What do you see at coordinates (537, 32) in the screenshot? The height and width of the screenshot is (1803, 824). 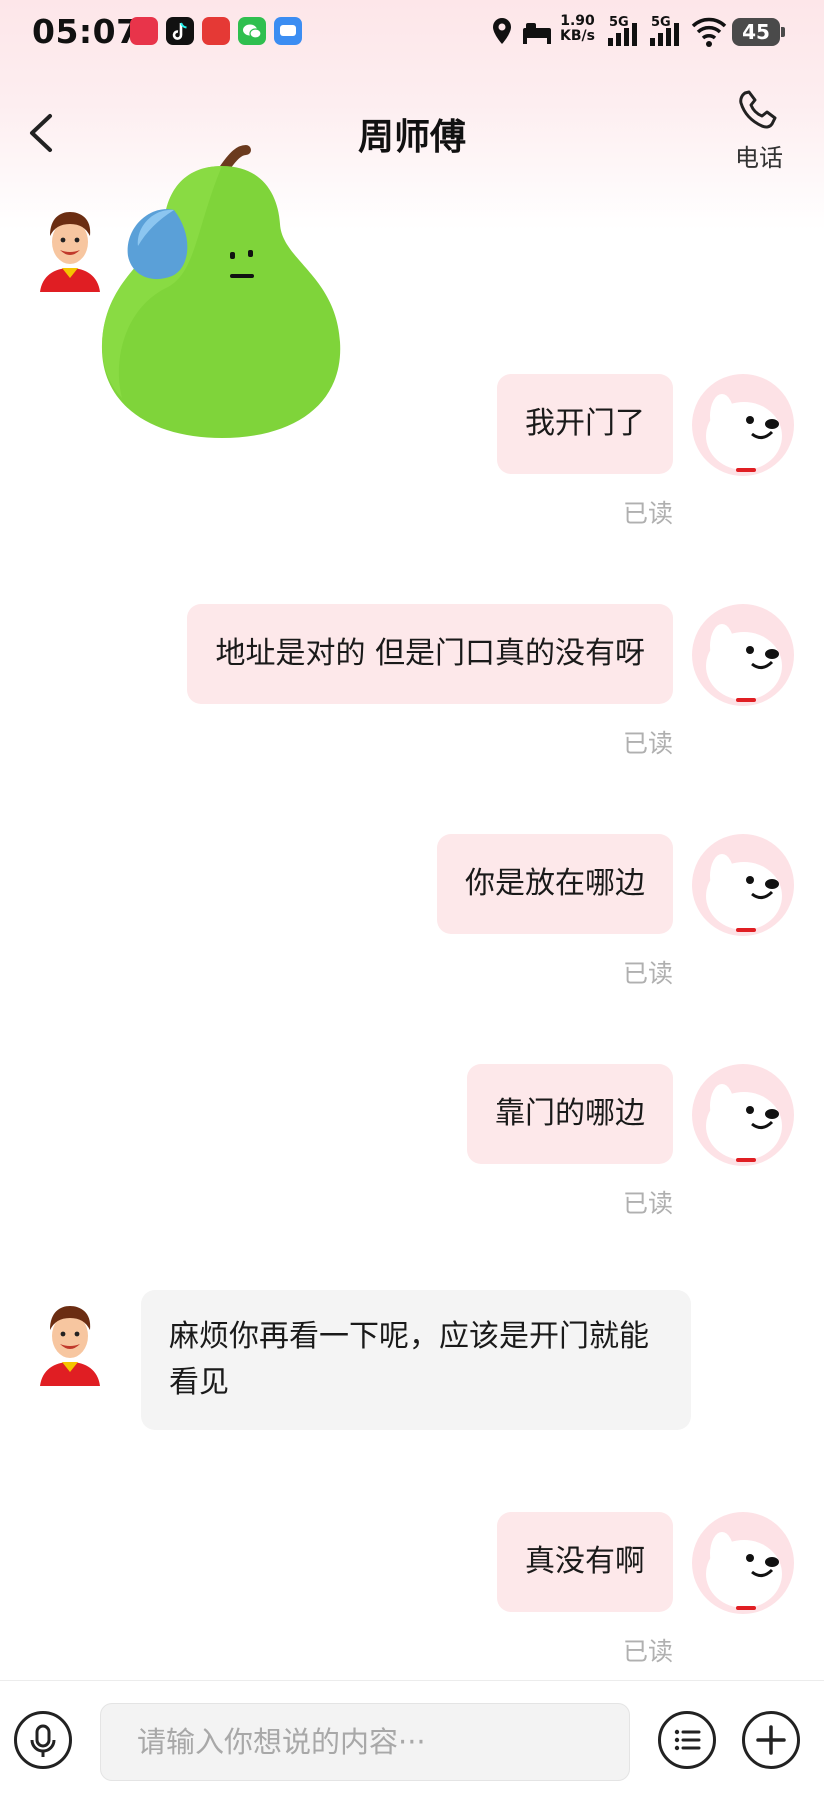 I see `sleep-mode-icon` at bounding box center [537, 32].